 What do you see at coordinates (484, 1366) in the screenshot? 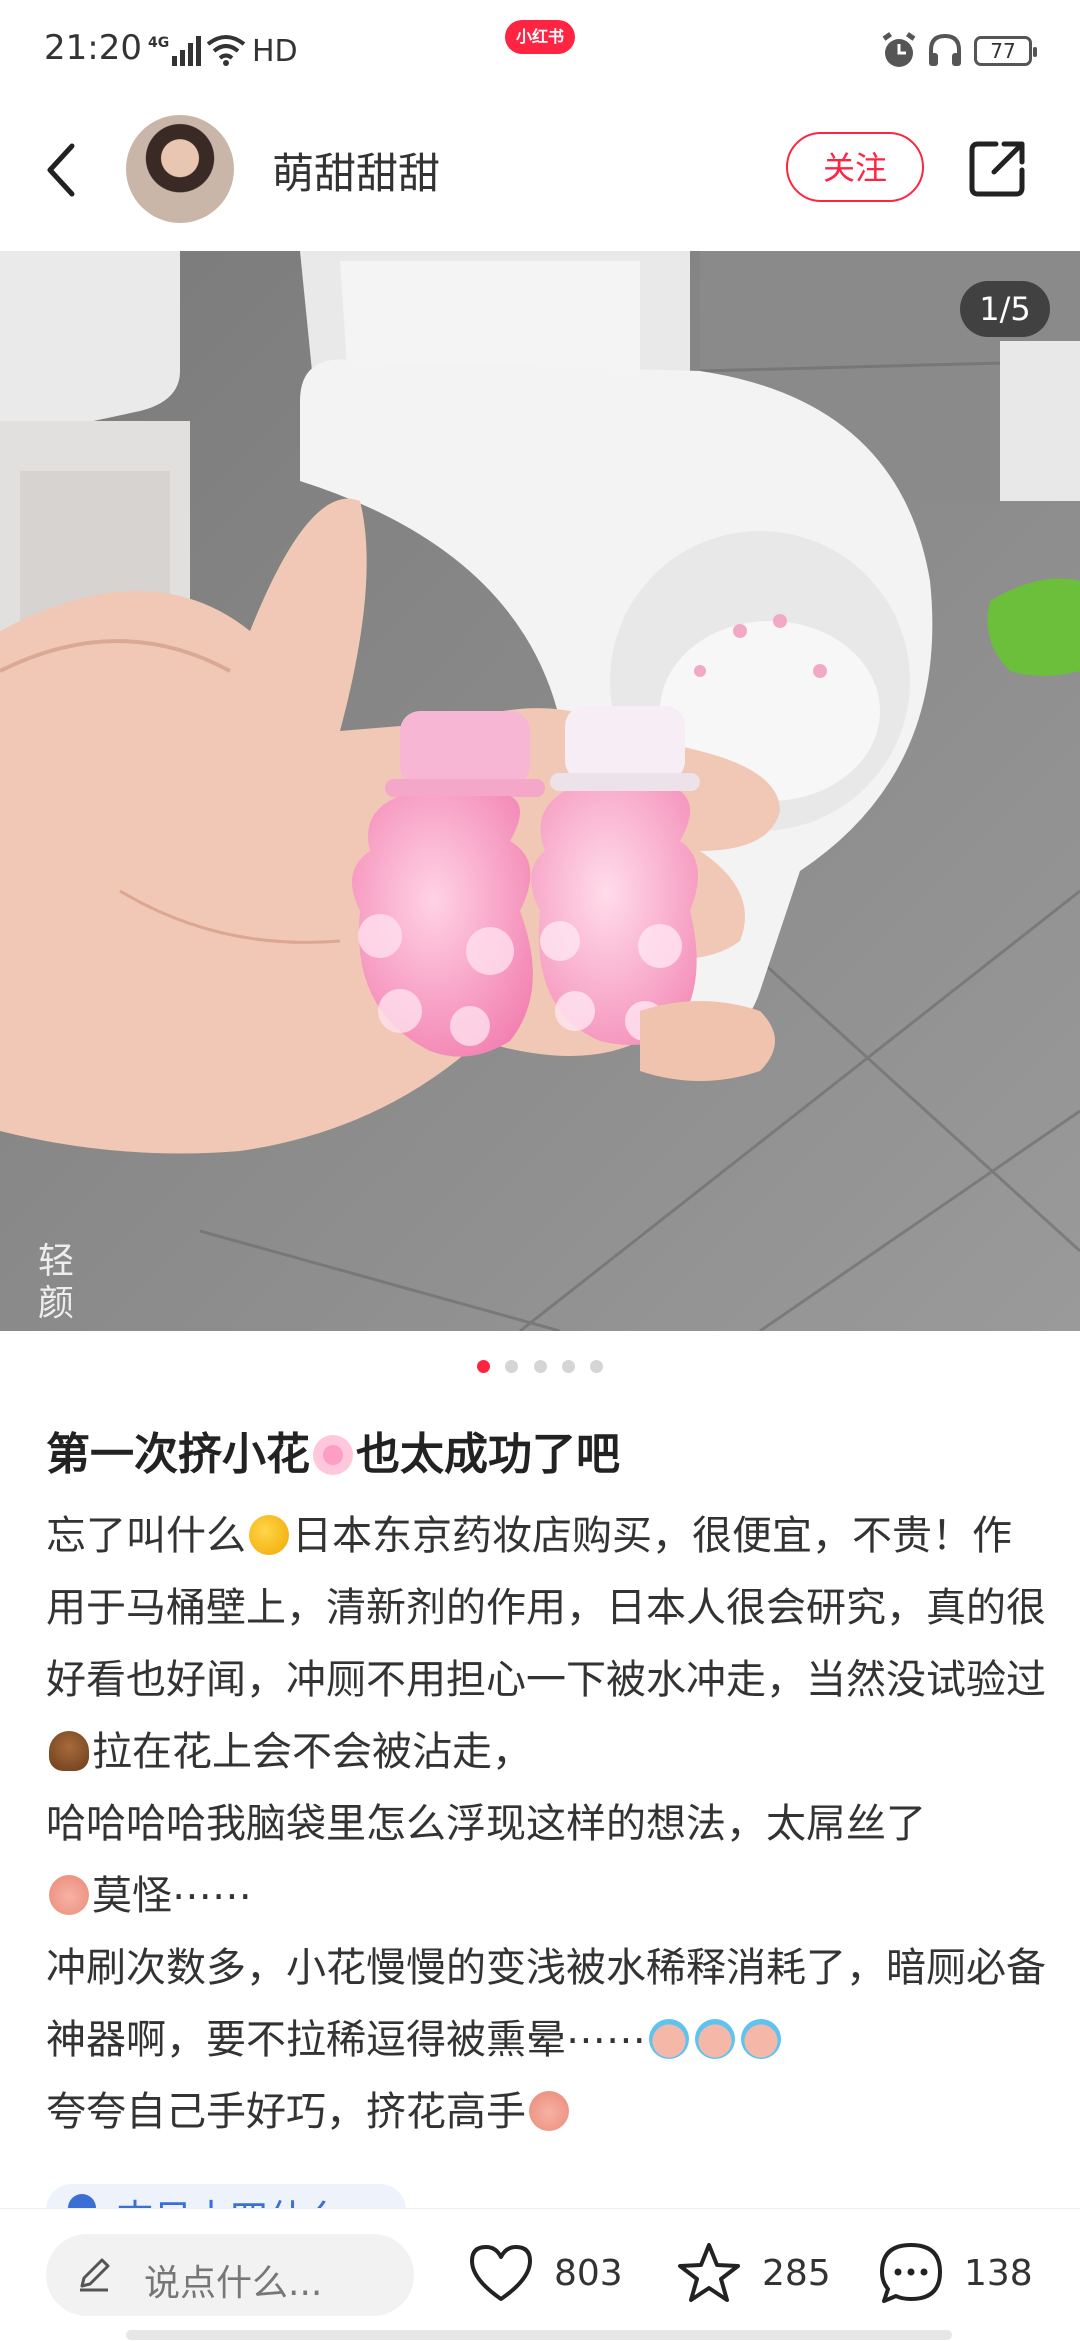
I see `pager-dot-active` at bounding box center [484, 1366].